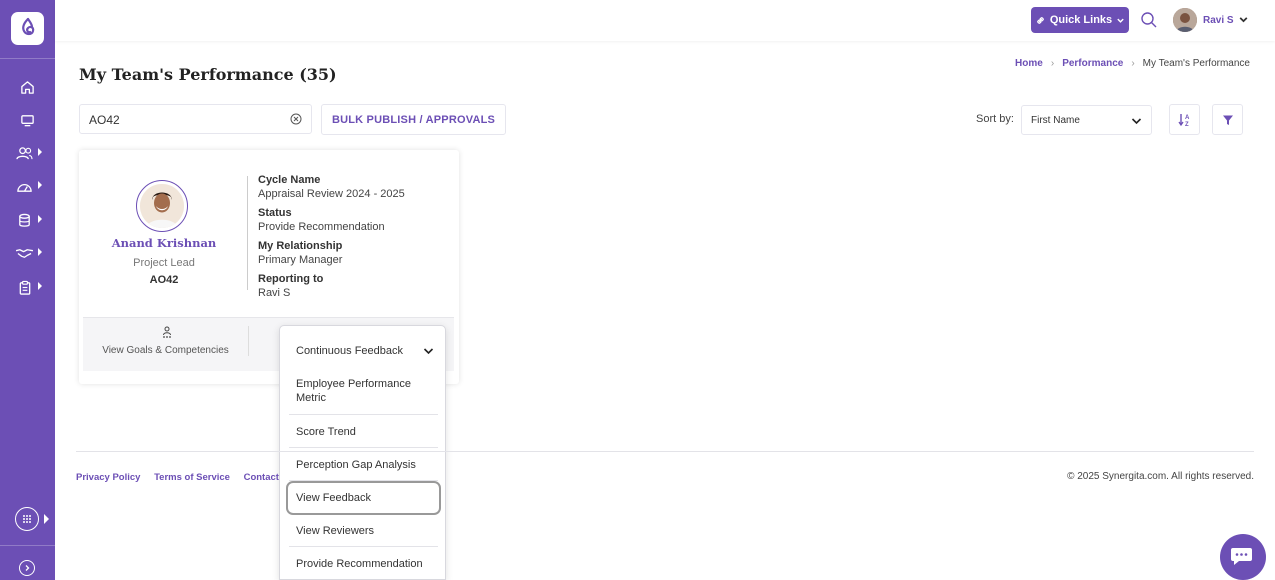 The width and height of the screenshot is (1275, 580). I want to click on sort-label: Sort by:, so click(995, 119).